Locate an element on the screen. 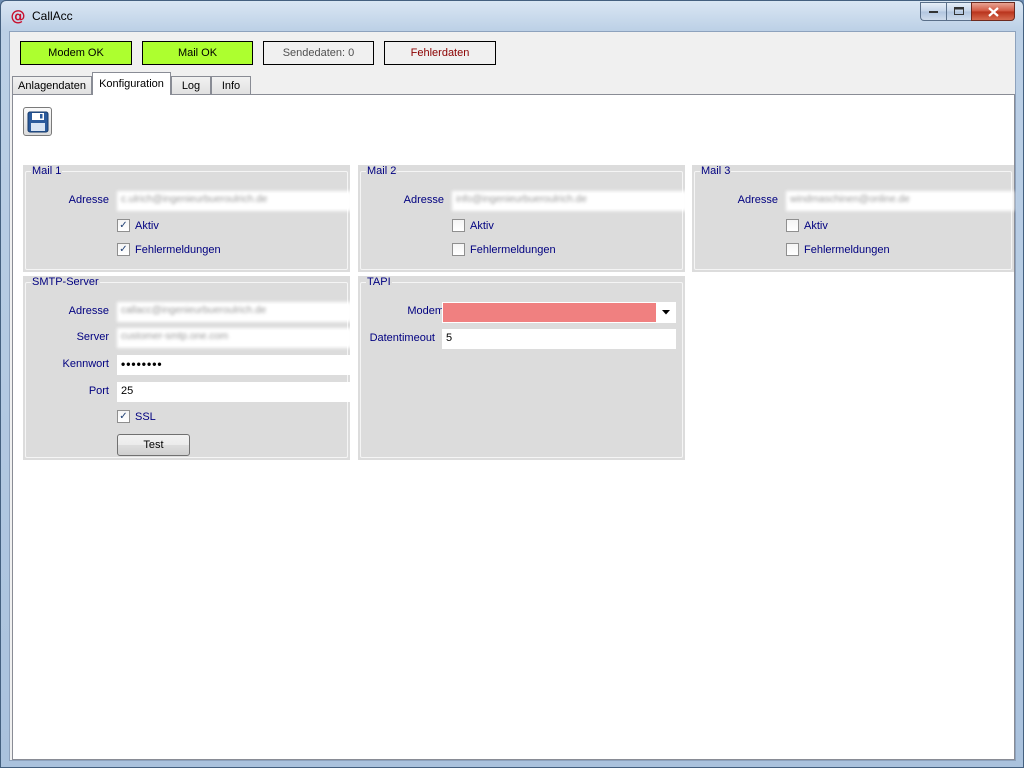 The width and height of the screenshot is (1024, 768). smtp-adresse-field: callacc@ingenieurbueroulrich.de is located at coordinates (234, 312).